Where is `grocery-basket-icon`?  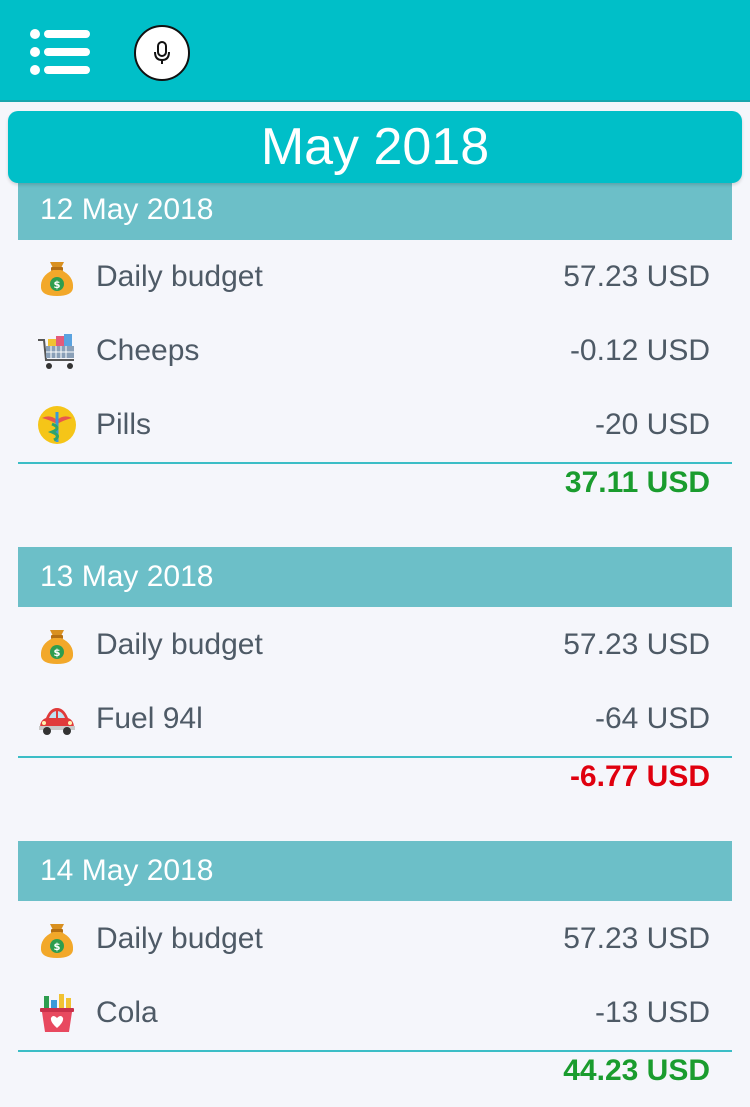 grocery-basket-icon is located at coordinates (57, 1013).